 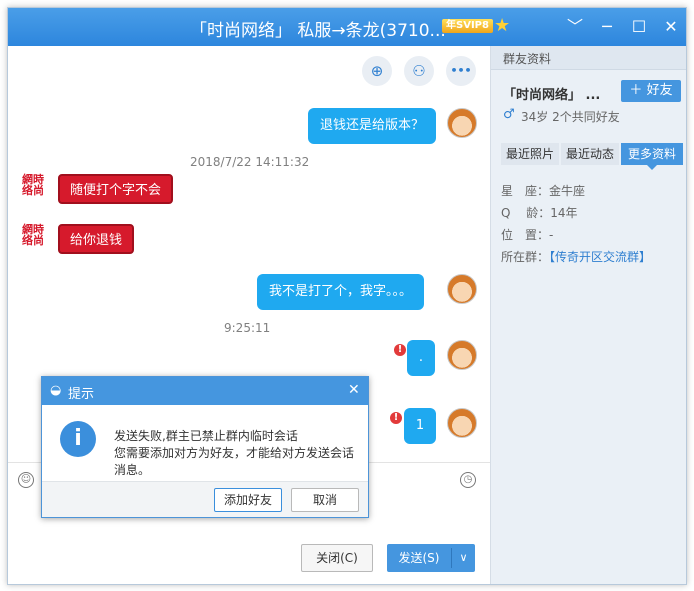 What do you see at coordinates (132, 470) in the screenshot?
I see `dialog-message-line3: 消息。` at bounding box center [132, 470].